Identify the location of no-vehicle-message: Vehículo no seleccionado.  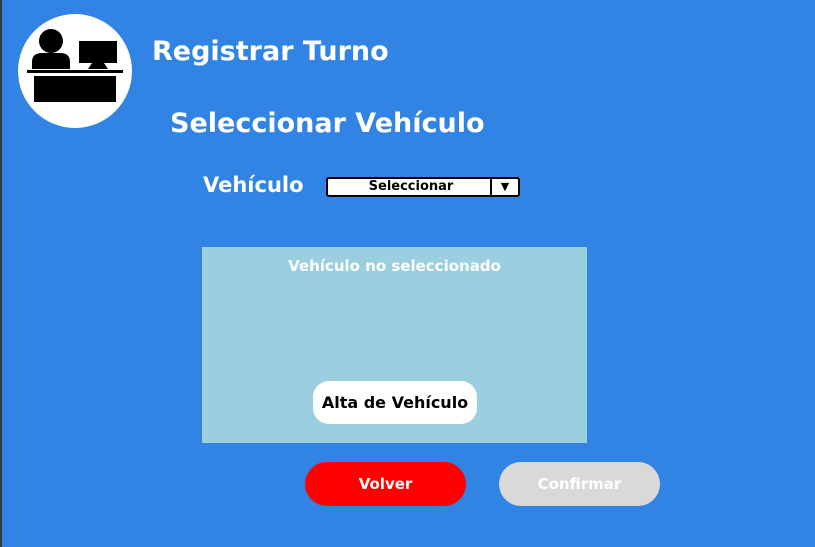
(394, 266).